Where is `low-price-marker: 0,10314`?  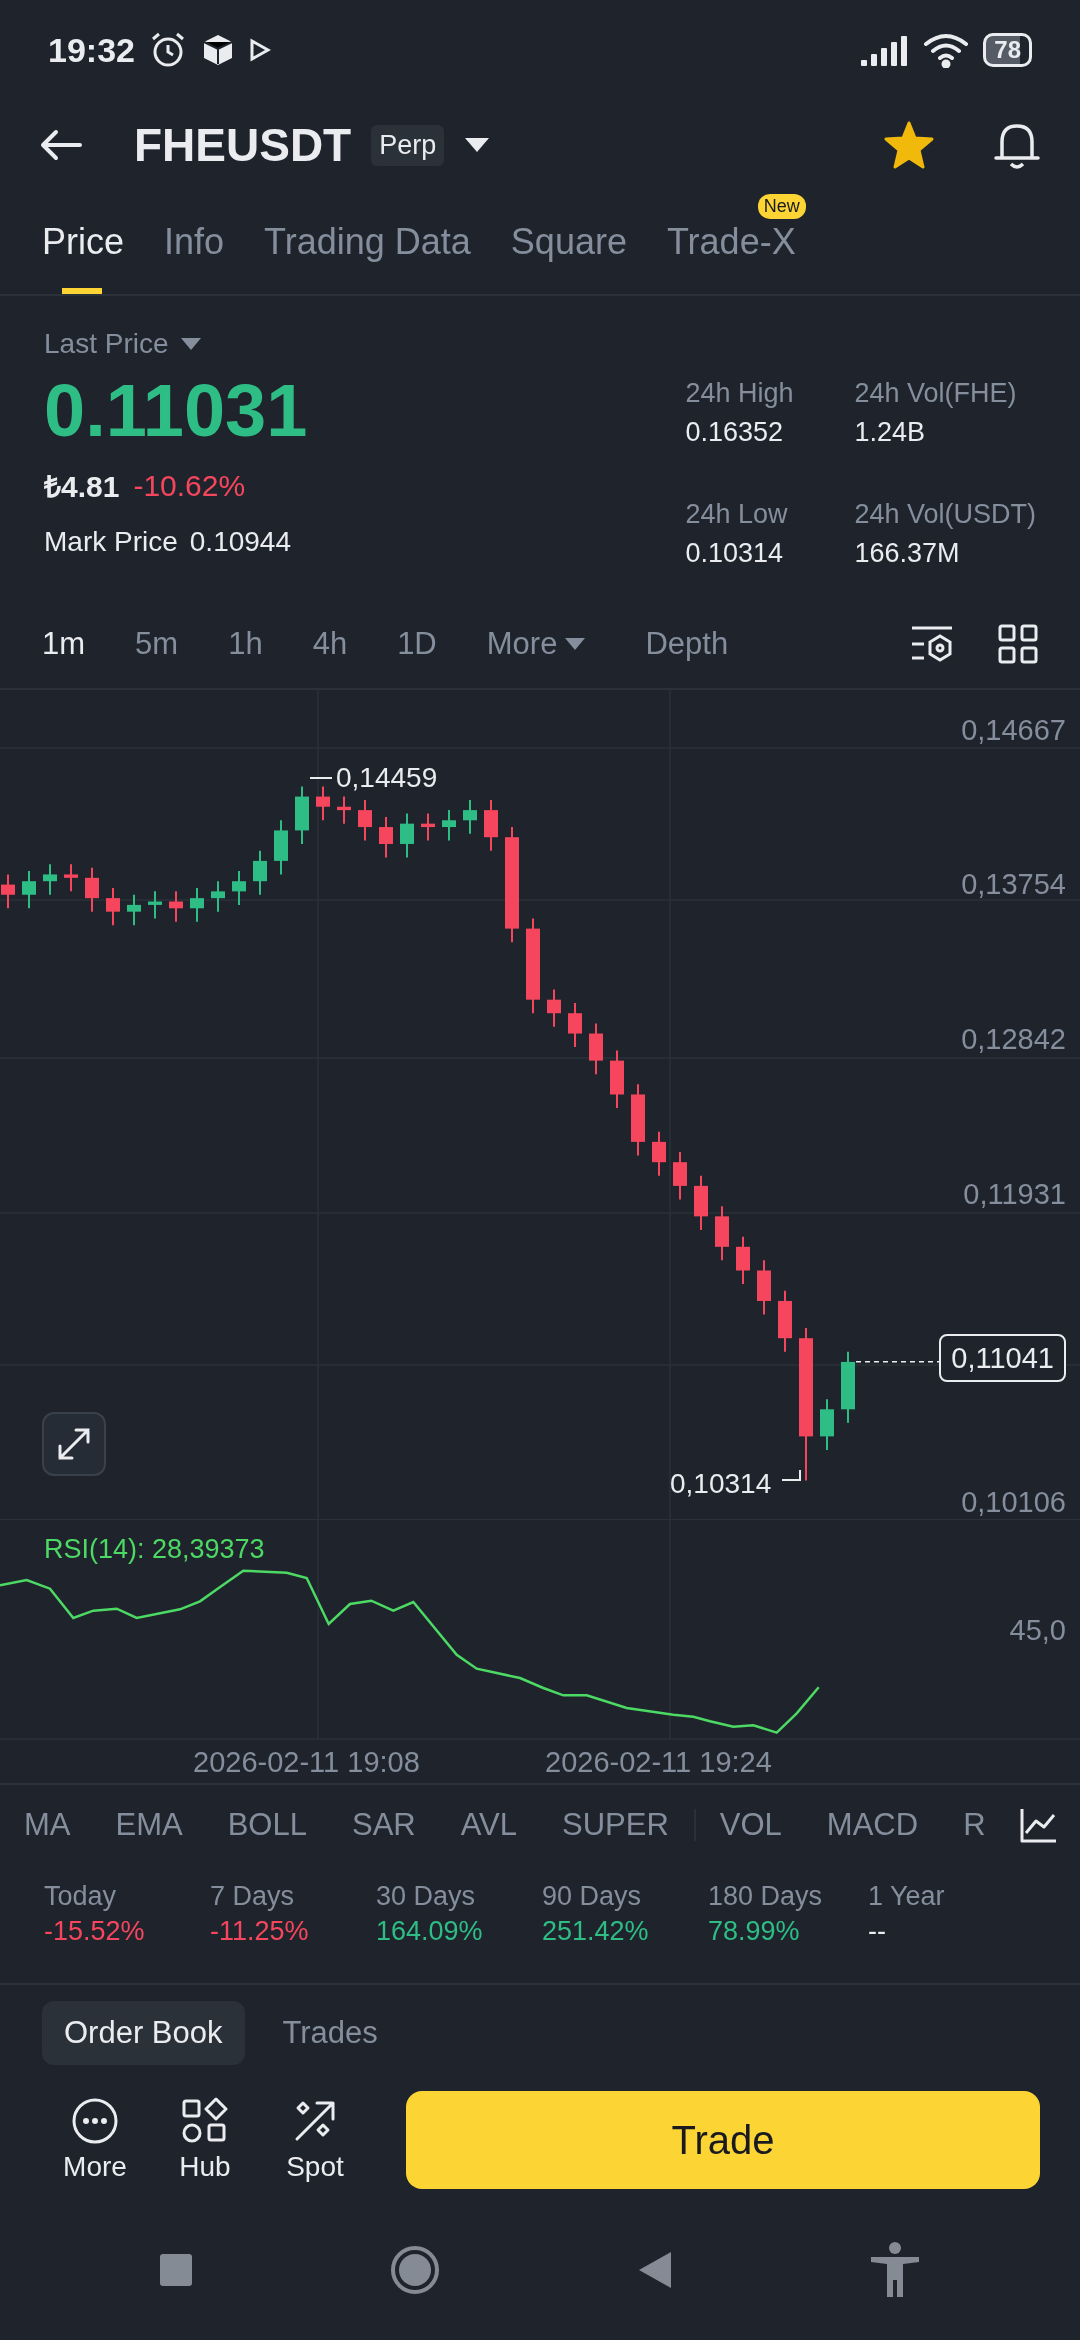
low-price-marker: 0,10314 is located at coordinates (721, 1483).